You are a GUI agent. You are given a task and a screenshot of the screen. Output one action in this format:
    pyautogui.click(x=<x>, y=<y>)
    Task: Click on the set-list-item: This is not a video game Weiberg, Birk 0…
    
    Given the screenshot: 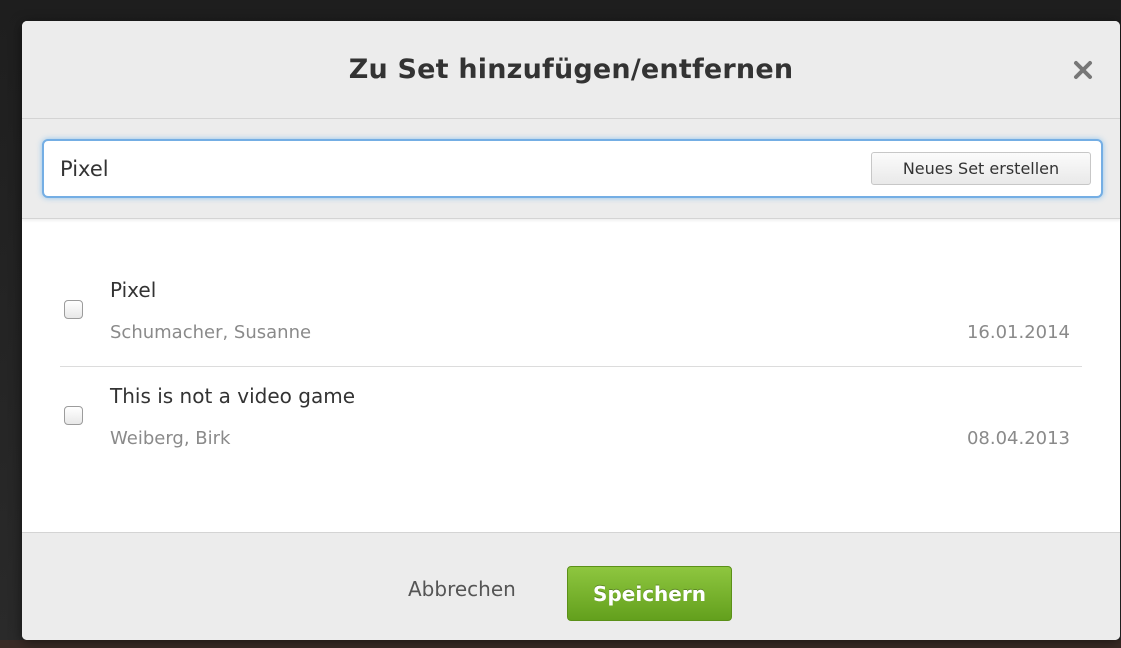 What is the action you would take?
    pyautogui.click(x=571, y=418)
    